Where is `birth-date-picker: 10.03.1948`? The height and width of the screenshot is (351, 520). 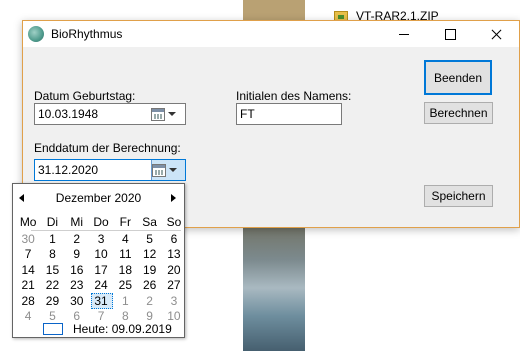
birth-date-picker: 10.03.1948 is located at coordinates (110, 114).